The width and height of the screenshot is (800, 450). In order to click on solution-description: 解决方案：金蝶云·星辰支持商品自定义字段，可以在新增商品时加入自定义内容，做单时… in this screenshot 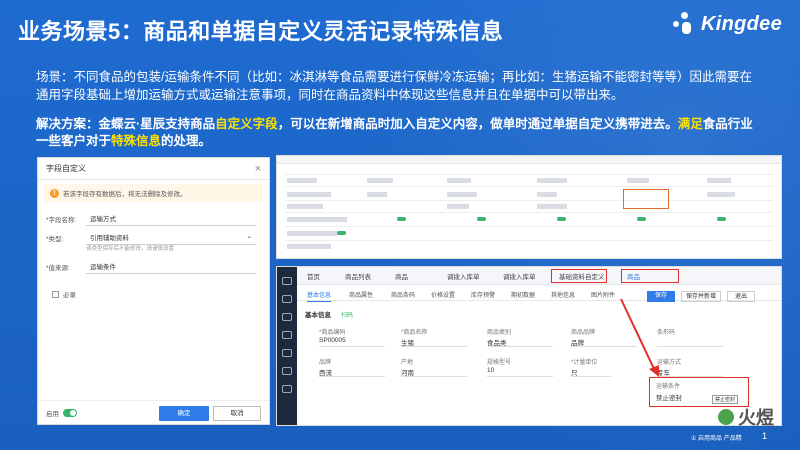, I will do `click(396, 133)`.